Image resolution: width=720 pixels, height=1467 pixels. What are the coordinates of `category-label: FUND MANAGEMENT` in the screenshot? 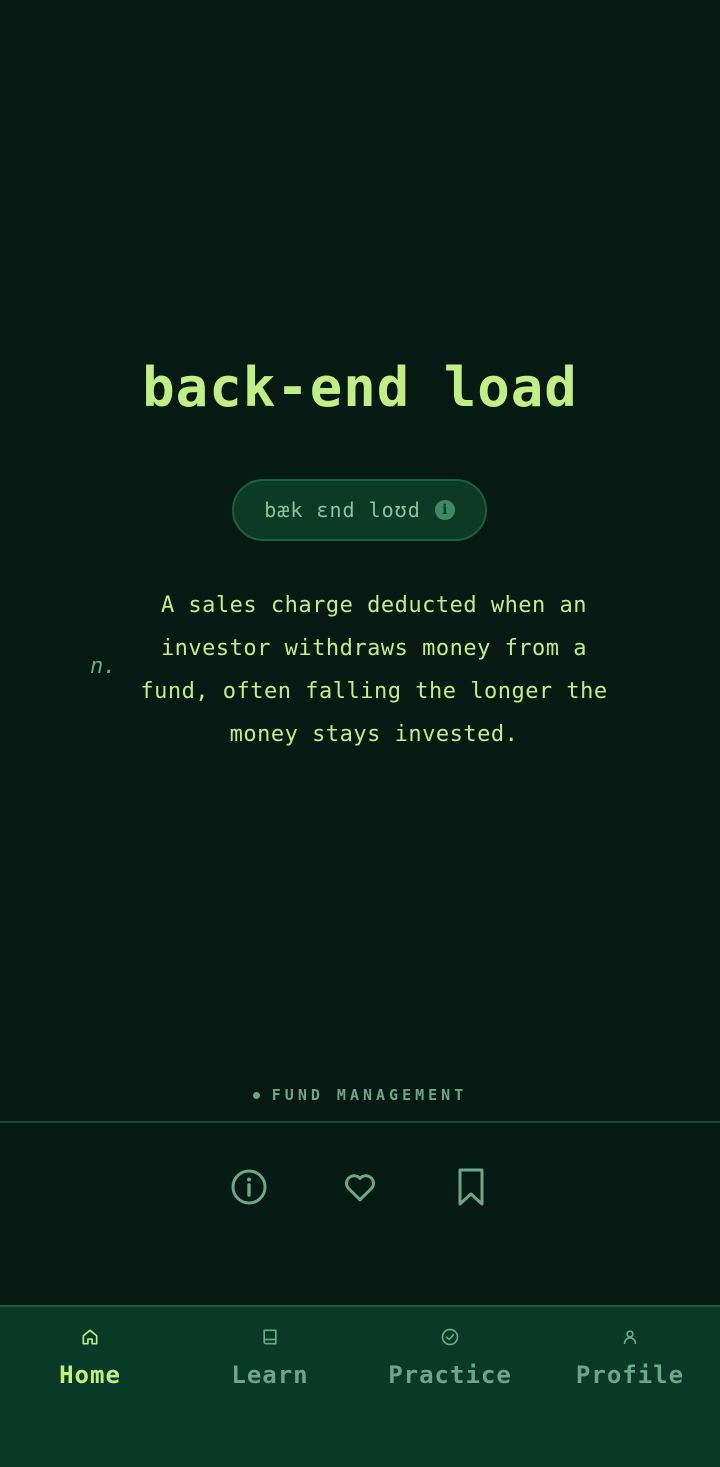 It's located at (360, 1095).